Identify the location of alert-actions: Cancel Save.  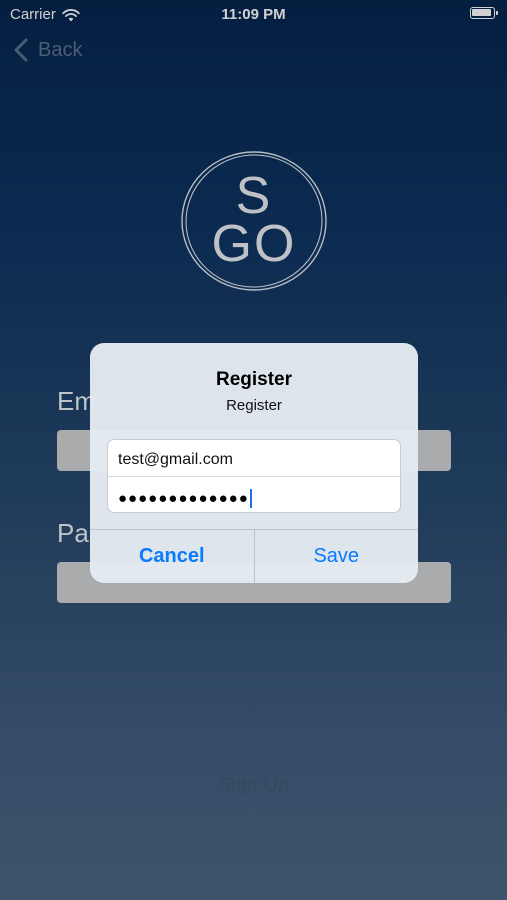
(254, 556).